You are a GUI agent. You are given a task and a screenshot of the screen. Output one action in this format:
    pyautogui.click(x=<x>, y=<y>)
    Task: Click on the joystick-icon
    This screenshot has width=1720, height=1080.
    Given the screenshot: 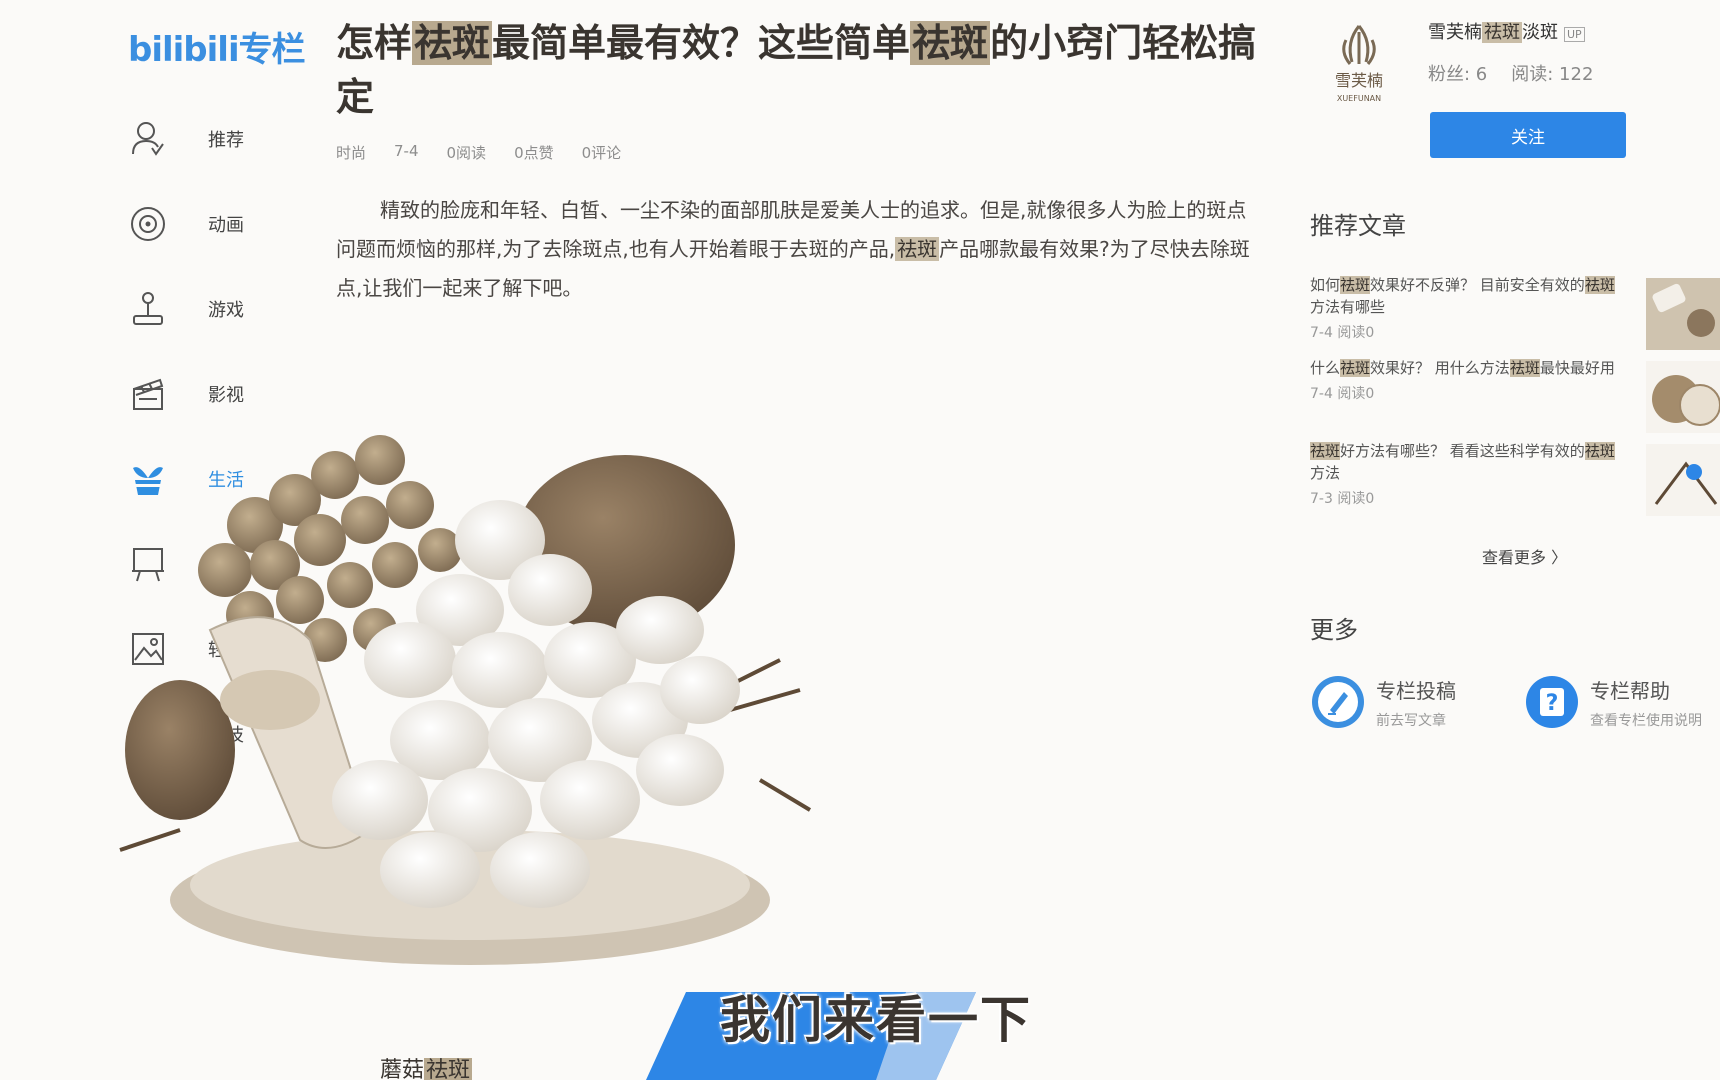 What is the action you would take?
    pyautogui.click(x=148, y=309)
    